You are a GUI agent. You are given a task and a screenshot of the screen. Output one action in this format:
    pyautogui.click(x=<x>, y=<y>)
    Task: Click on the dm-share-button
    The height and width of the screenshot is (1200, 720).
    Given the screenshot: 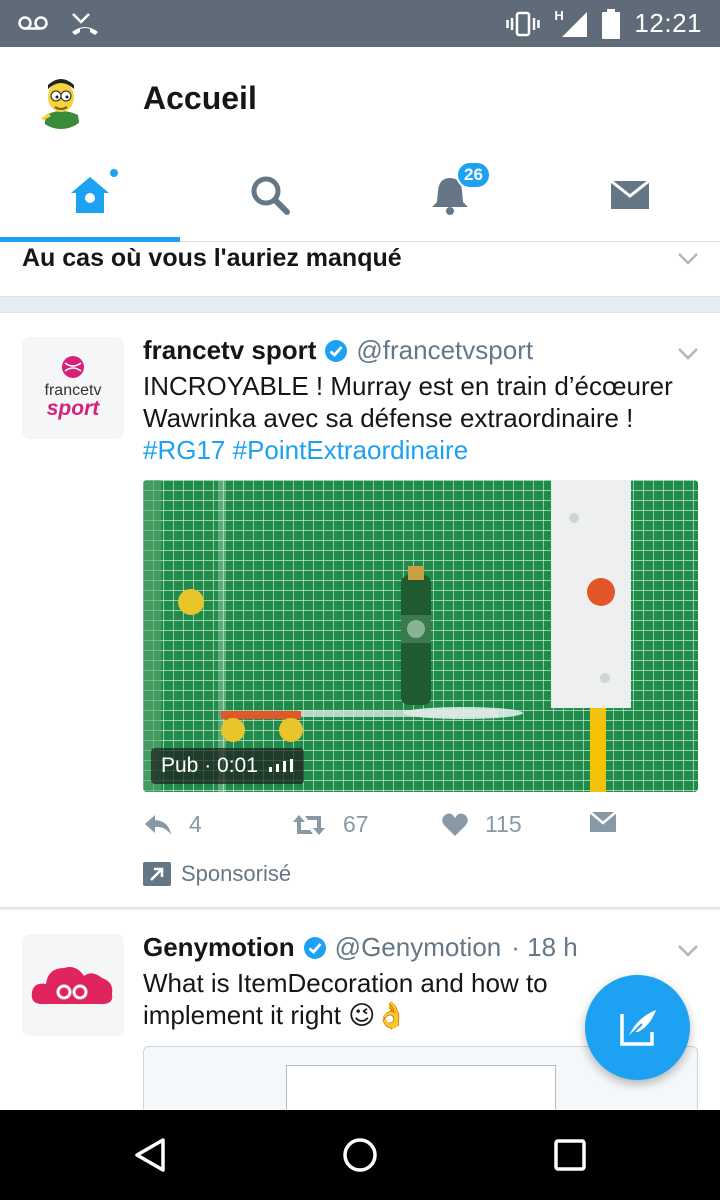 What is the action you would take?
    pyautogui.click(x=603, y=822)
    